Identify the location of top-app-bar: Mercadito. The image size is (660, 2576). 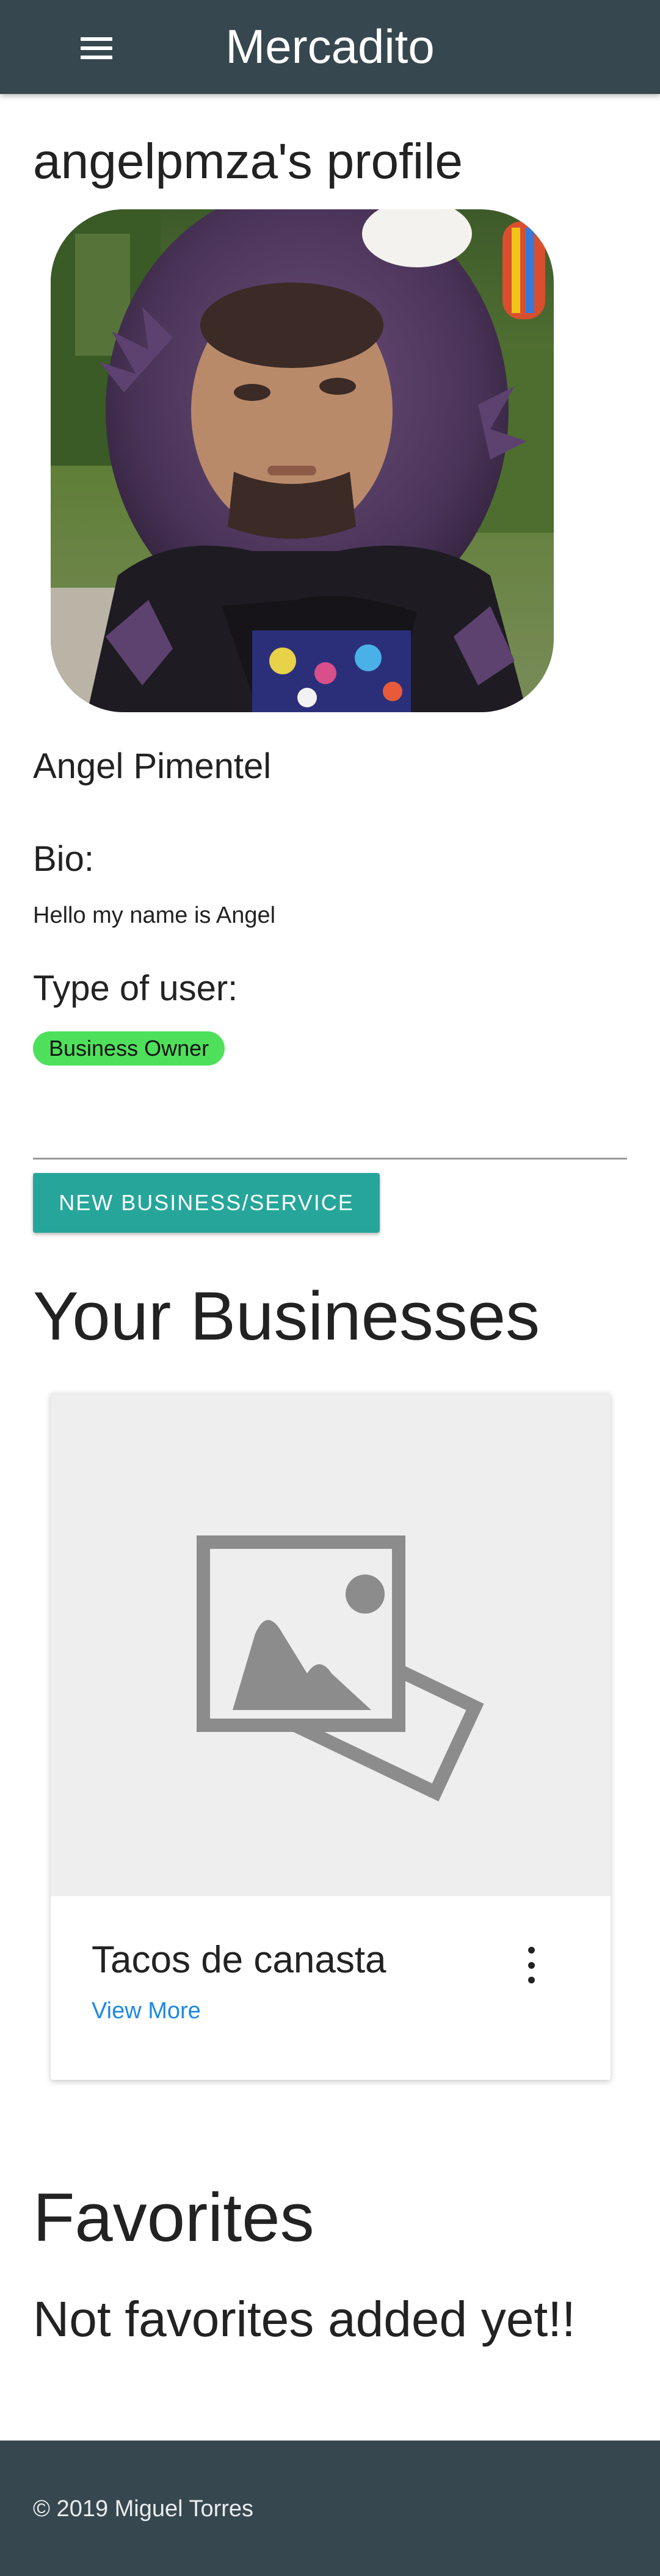
(330, 47).